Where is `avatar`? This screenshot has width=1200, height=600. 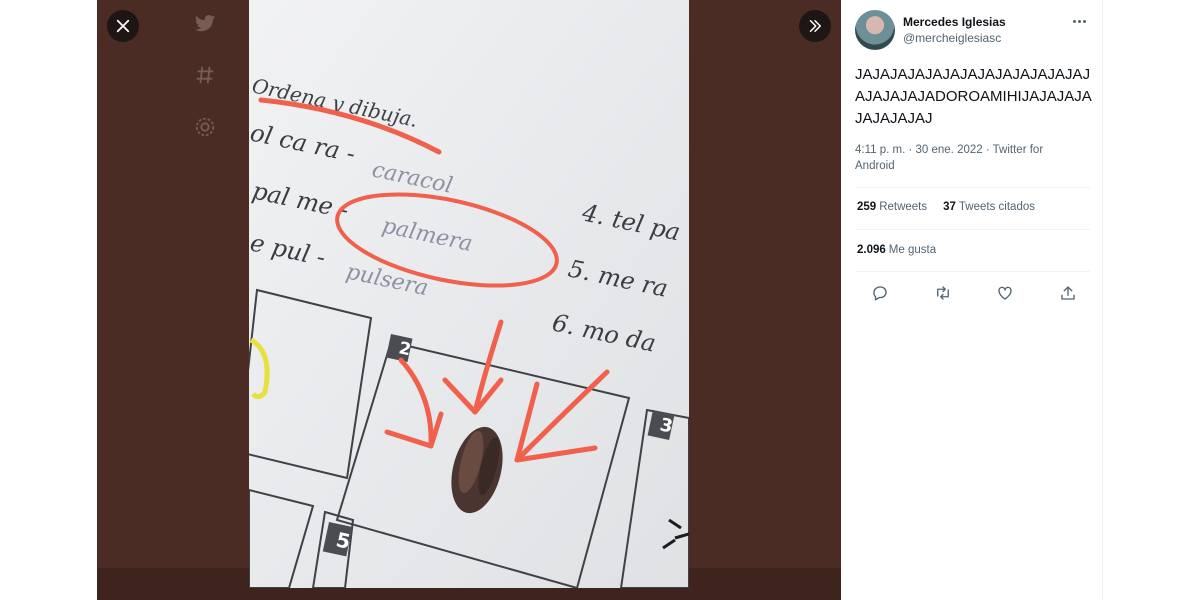
avatar is located at coordinates (875, 30).